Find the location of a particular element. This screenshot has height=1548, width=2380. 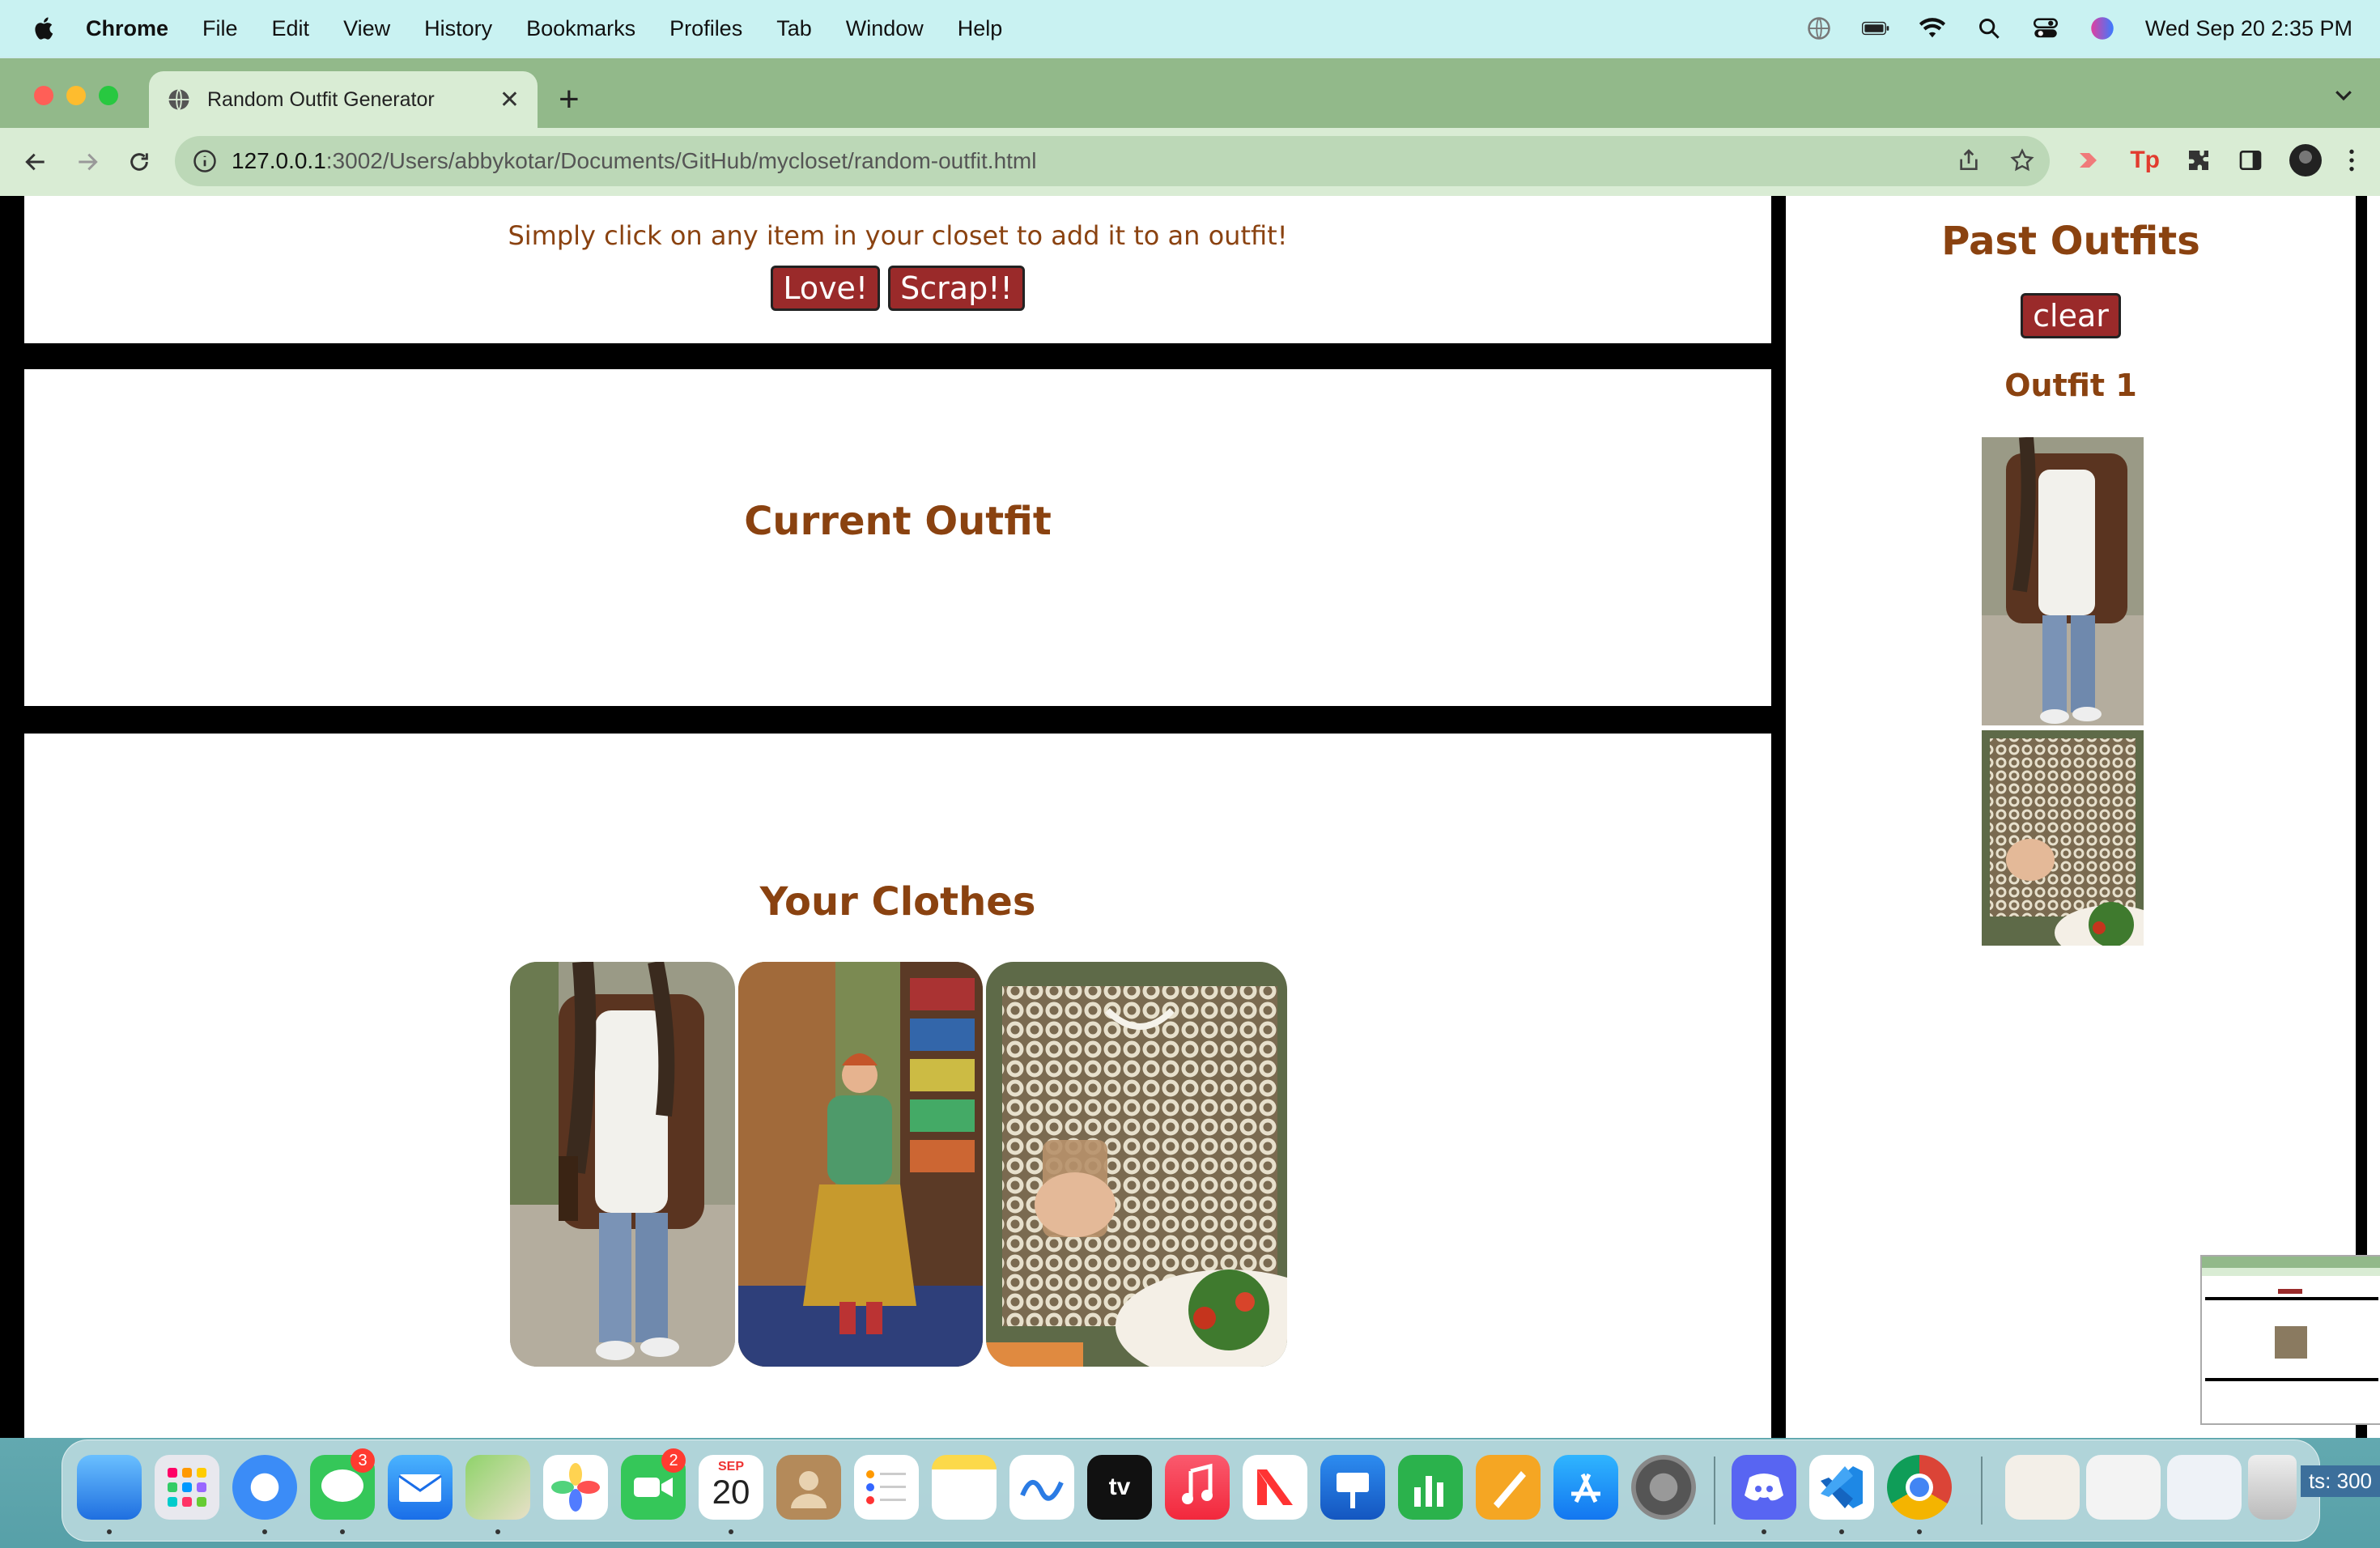

wifi-icon is located at coordinates (1933, 29).